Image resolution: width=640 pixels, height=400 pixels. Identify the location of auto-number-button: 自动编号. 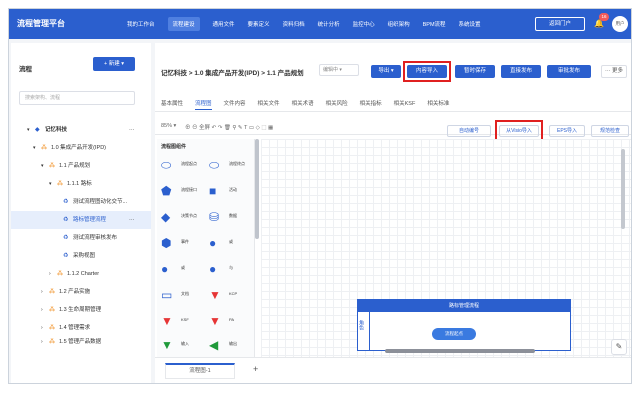
(469, 131).